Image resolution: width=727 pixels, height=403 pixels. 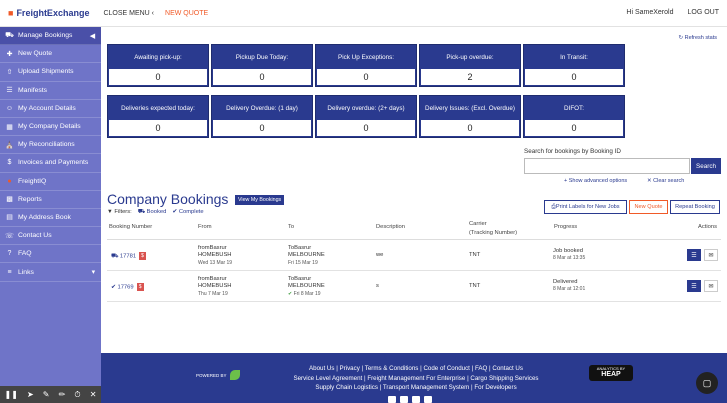 What do you see at coordinates (212, 248) in the screenshot?
I see `from-name: fromBasrur` at bounding box center [212, 248].